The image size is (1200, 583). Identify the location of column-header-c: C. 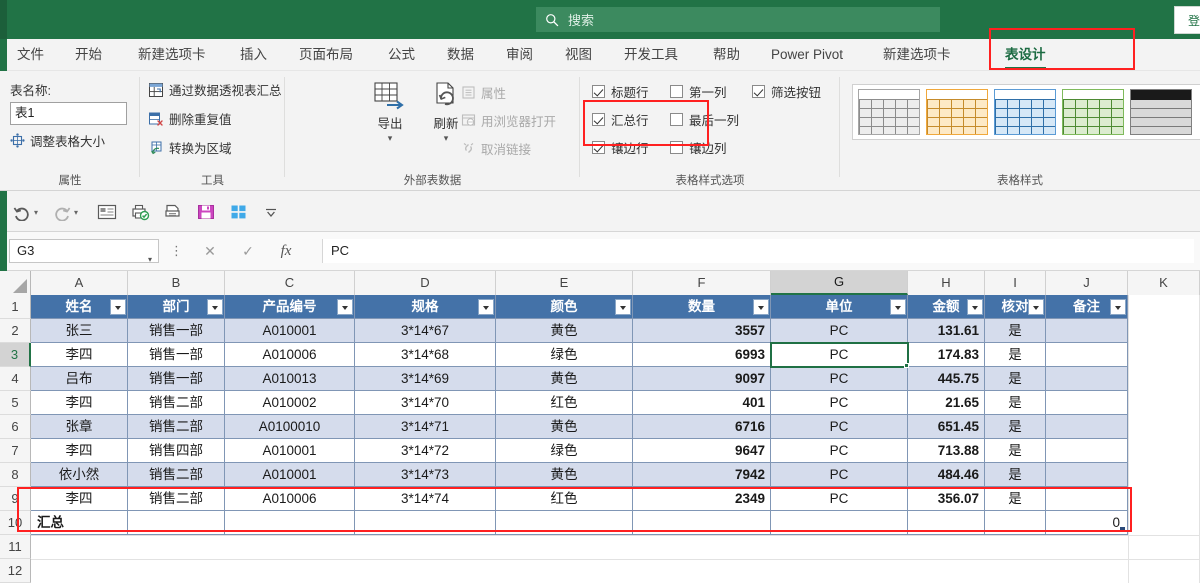
(290, 283).